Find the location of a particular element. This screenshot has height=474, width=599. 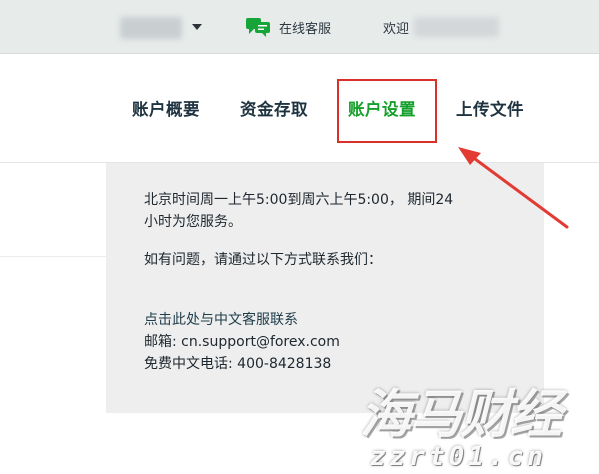

username-redacted is located at coordinates (456, 27).